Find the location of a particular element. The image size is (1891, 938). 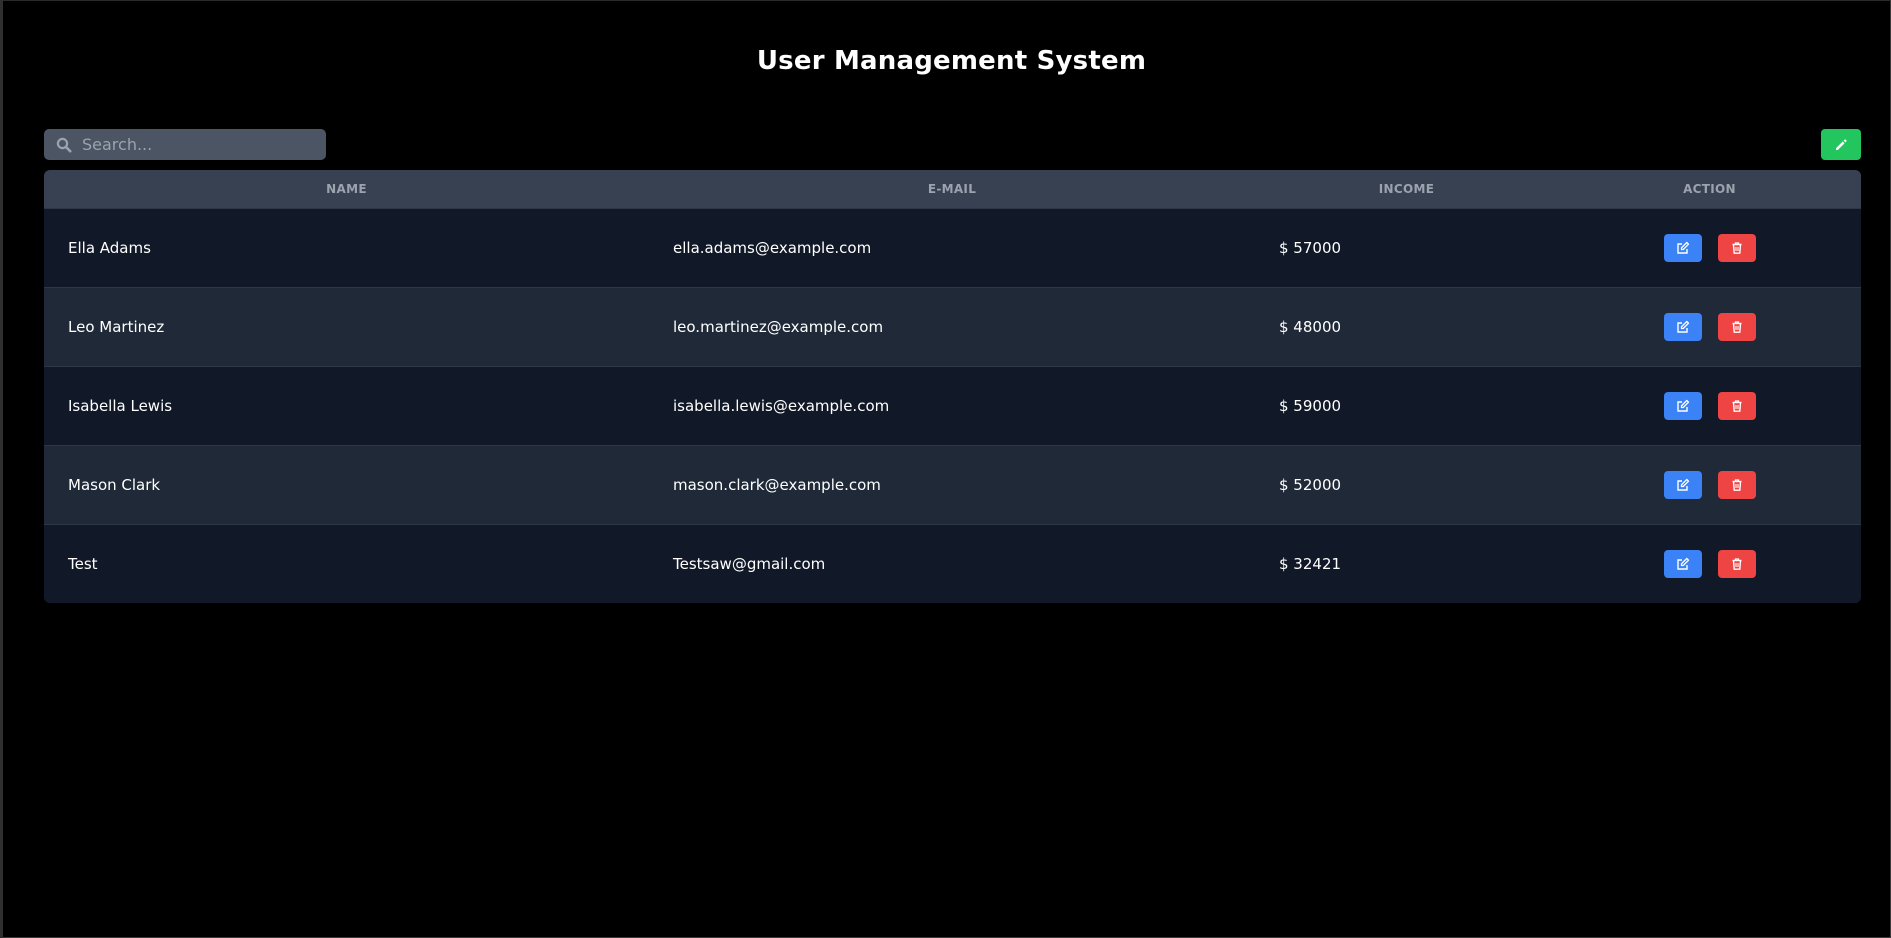

cell-name: Mason Clark is located at coordinates (114, 485).